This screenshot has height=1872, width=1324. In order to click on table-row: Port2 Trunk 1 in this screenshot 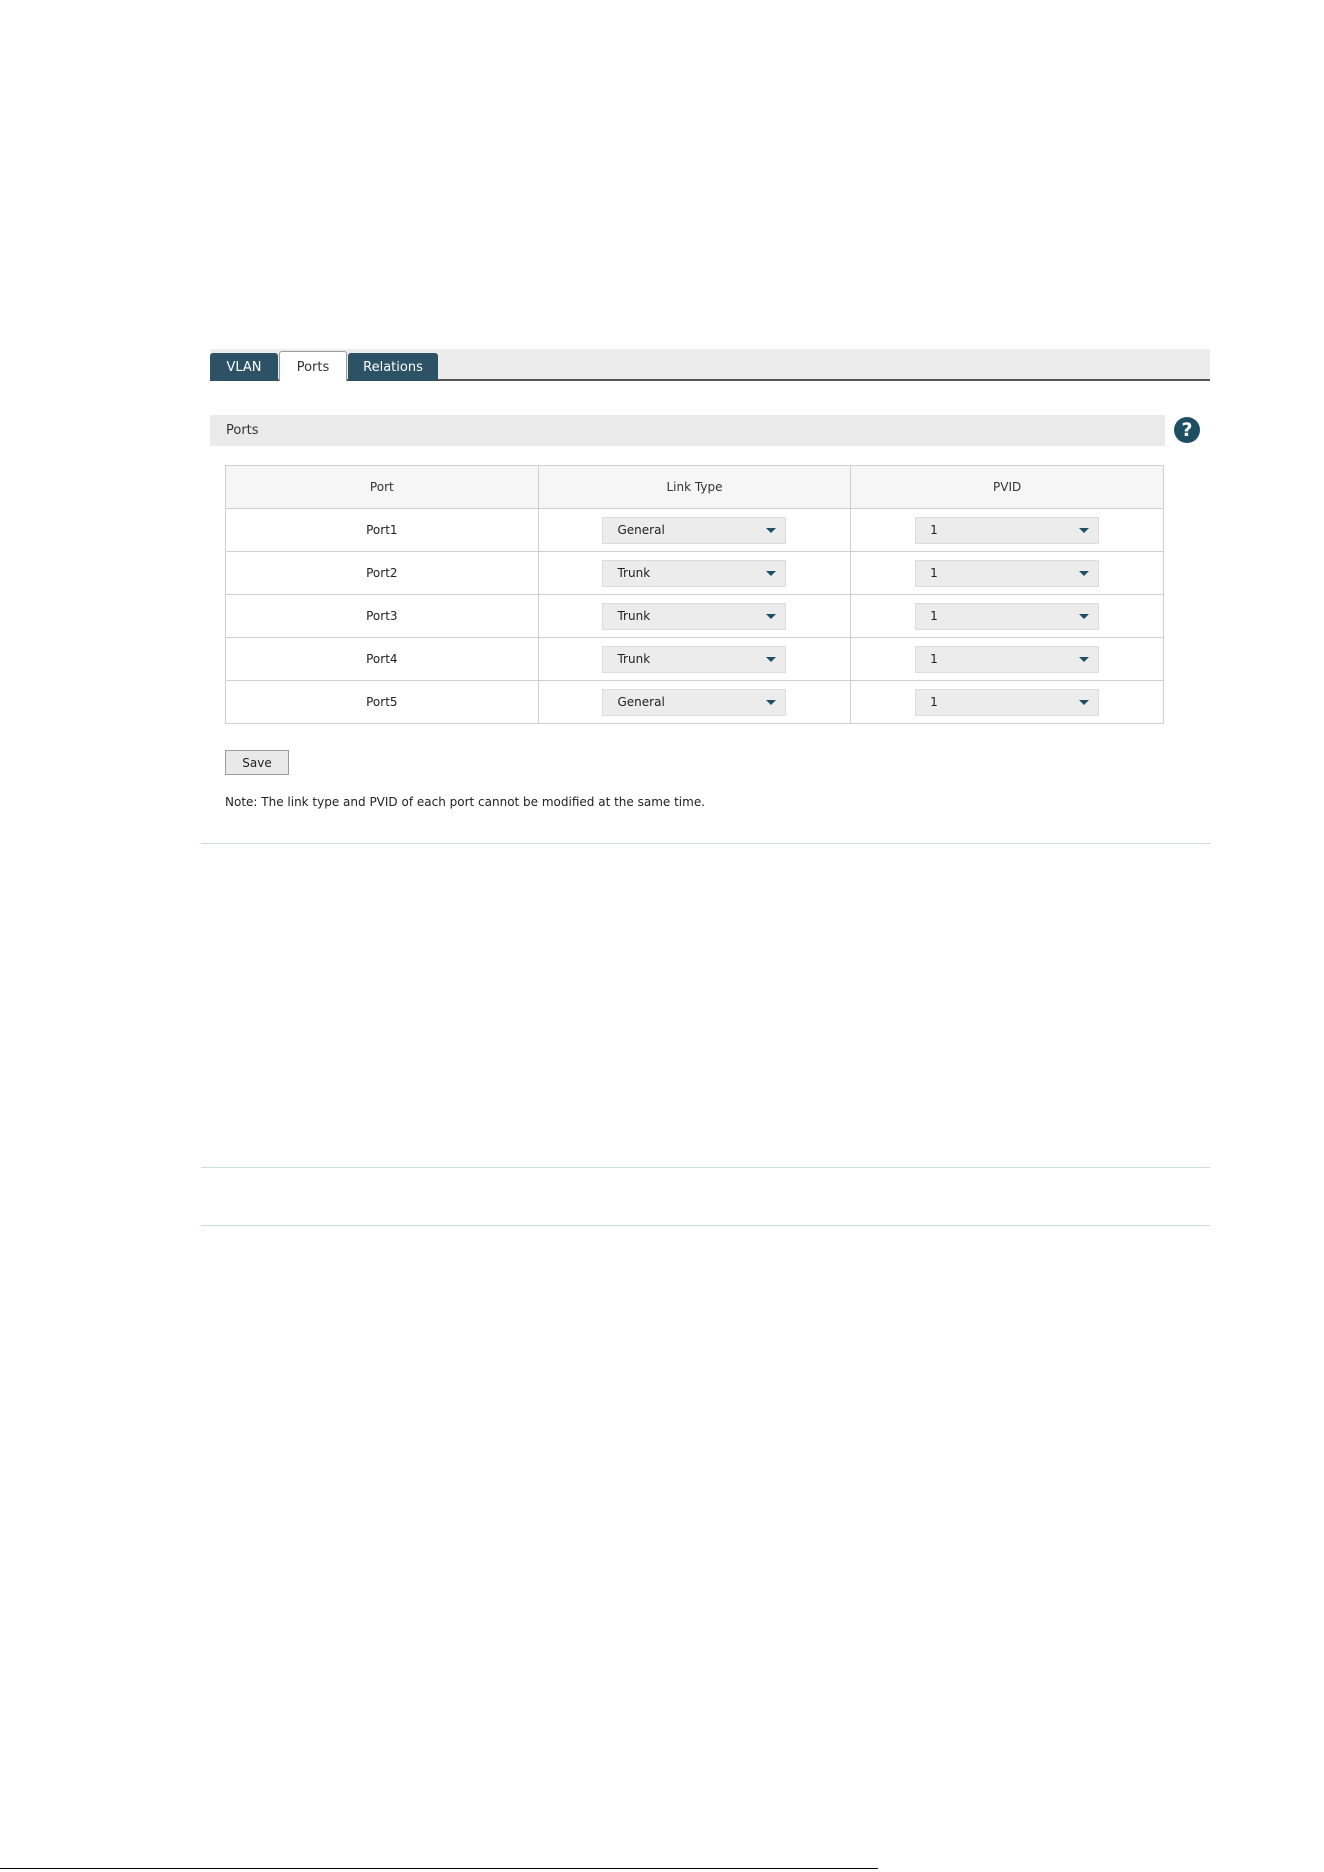, I will do `click(694, 573)`.